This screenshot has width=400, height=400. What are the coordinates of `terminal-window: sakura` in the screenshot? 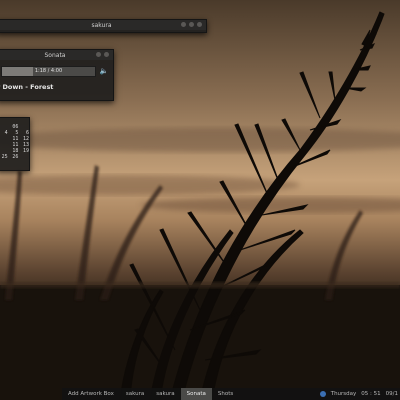 It's located at (103, 26).